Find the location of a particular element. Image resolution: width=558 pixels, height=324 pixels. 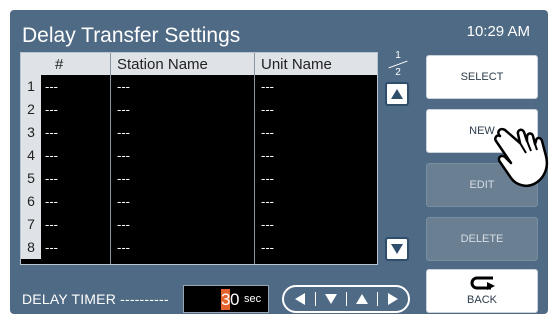

table-row: 5 --- --- --- is located at coordinates (199, 178).